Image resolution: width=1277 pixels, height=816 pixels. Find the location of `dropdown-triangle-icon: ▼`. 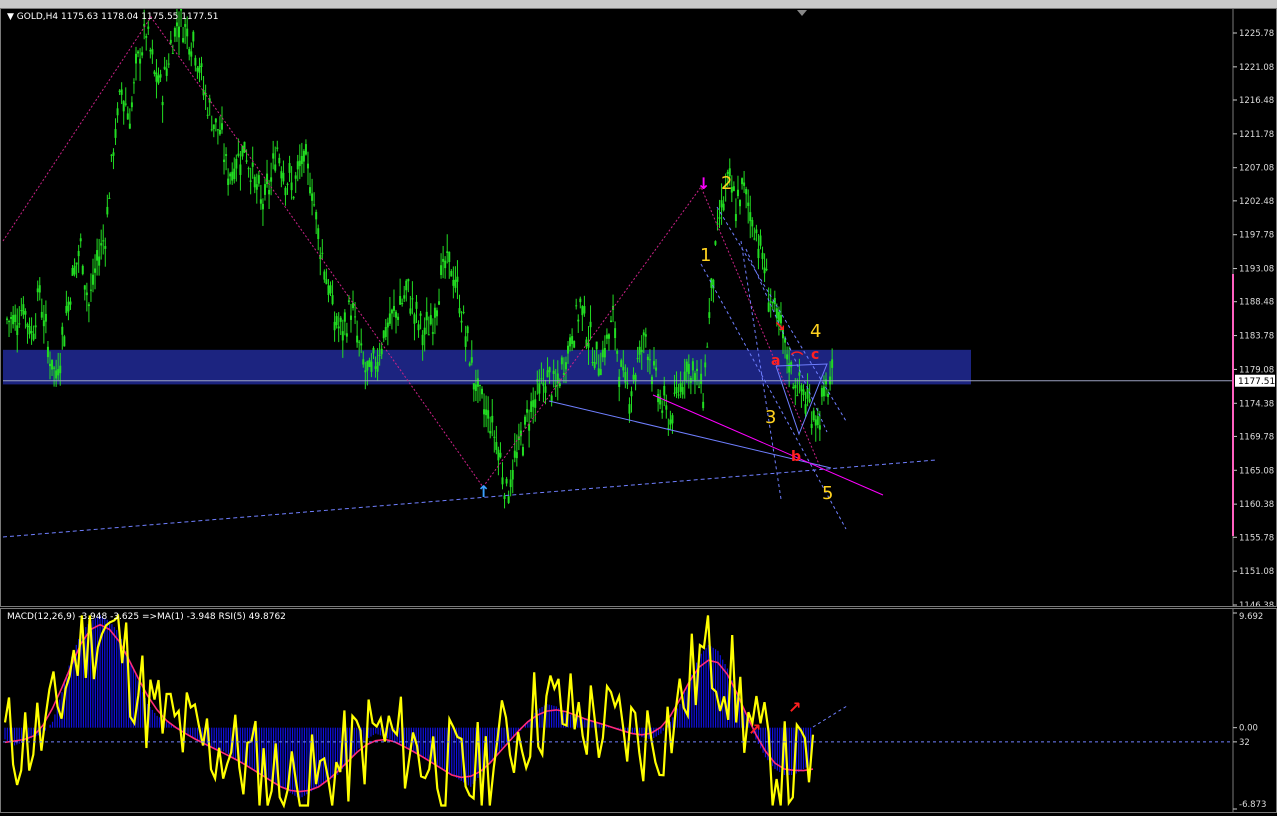

dropdown-triangle-icon: ▼ is located at coordinates (10, 17).